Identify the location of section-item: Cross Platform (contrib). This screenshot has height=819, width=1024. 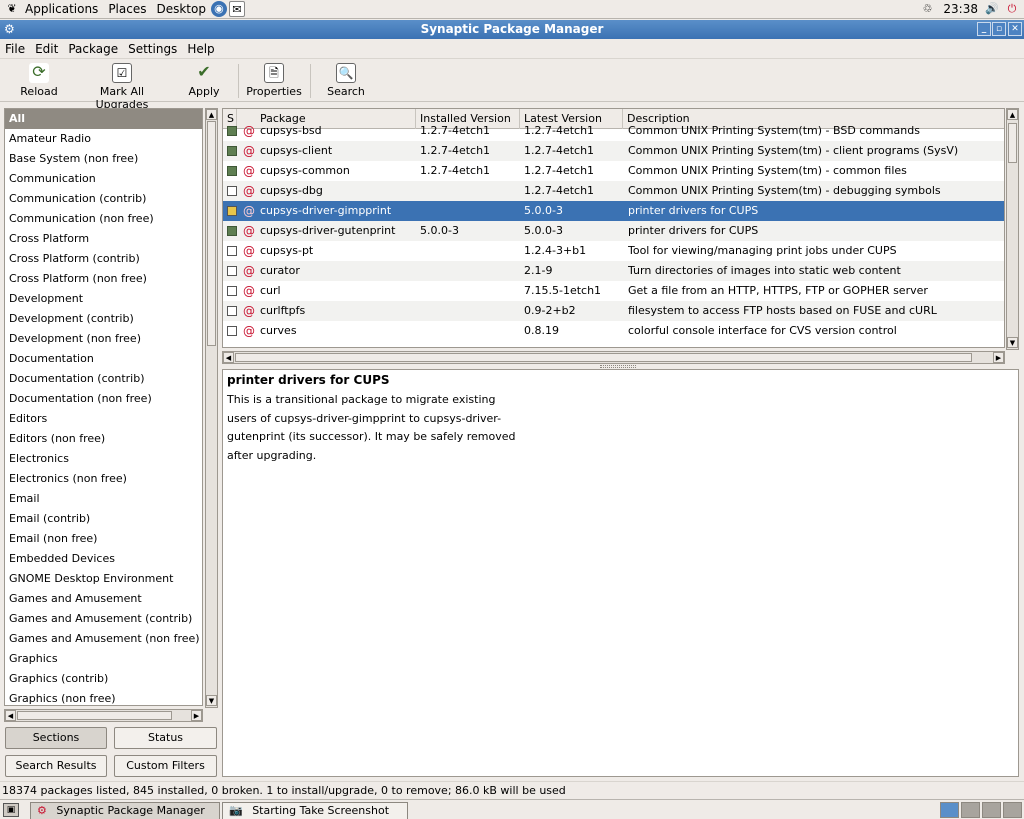
(103, 259).